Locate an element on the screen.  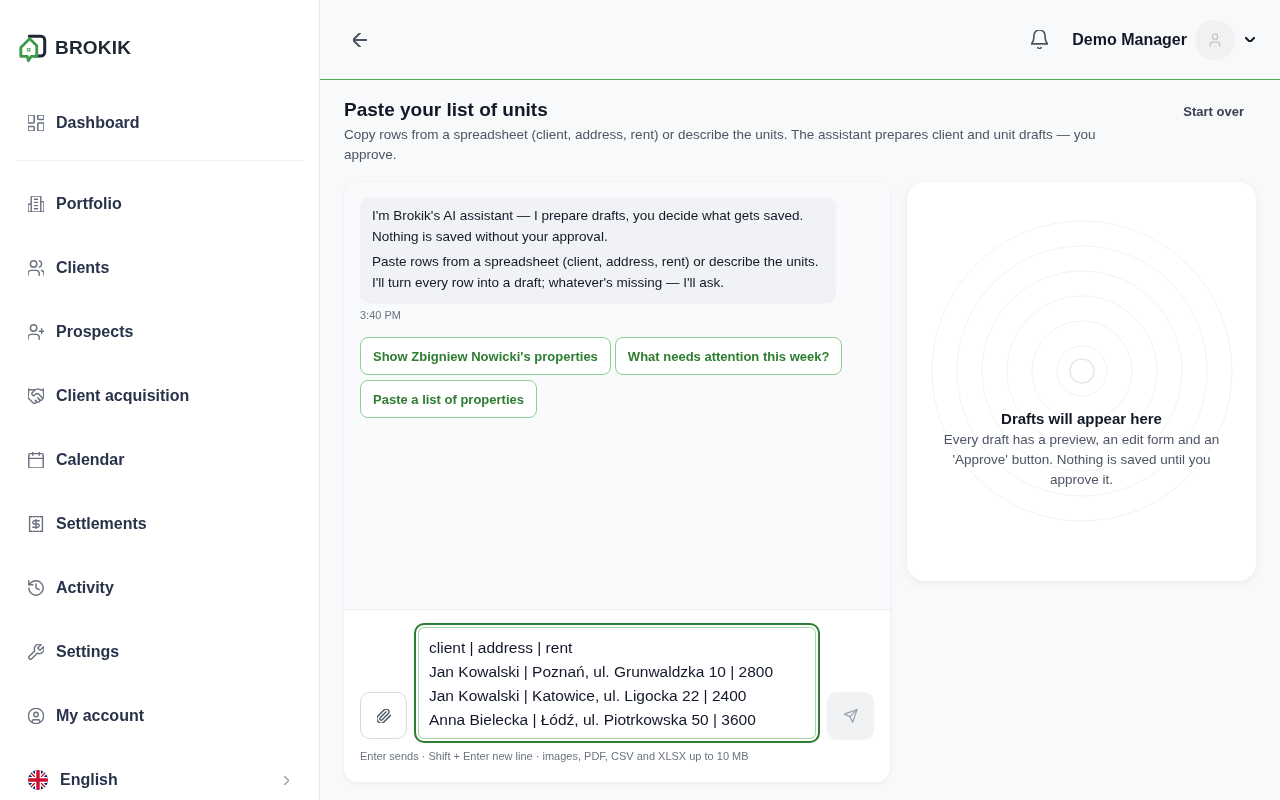
nav-item: Dashboard is located at coordinates (159, 123).